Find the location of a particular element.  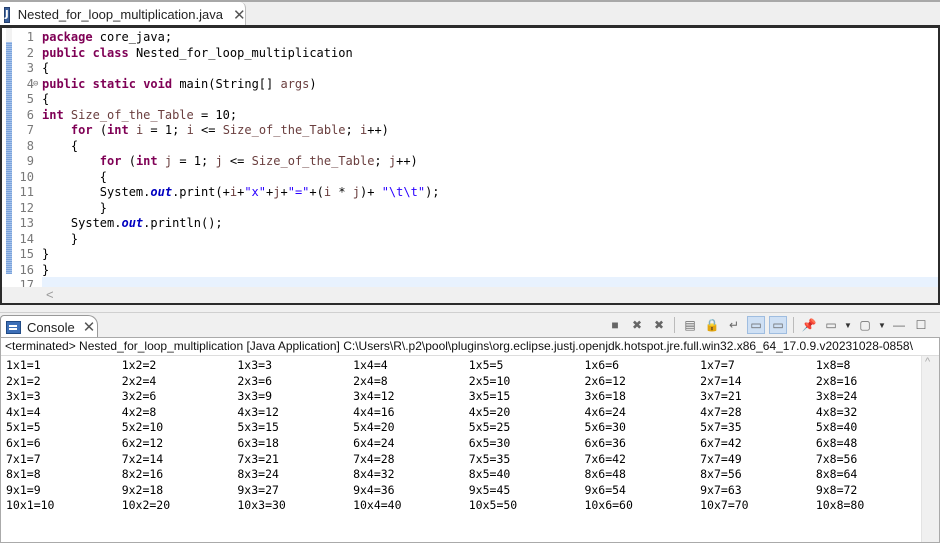

open-console-icon: ▢ is located at coordinates (865, 325).